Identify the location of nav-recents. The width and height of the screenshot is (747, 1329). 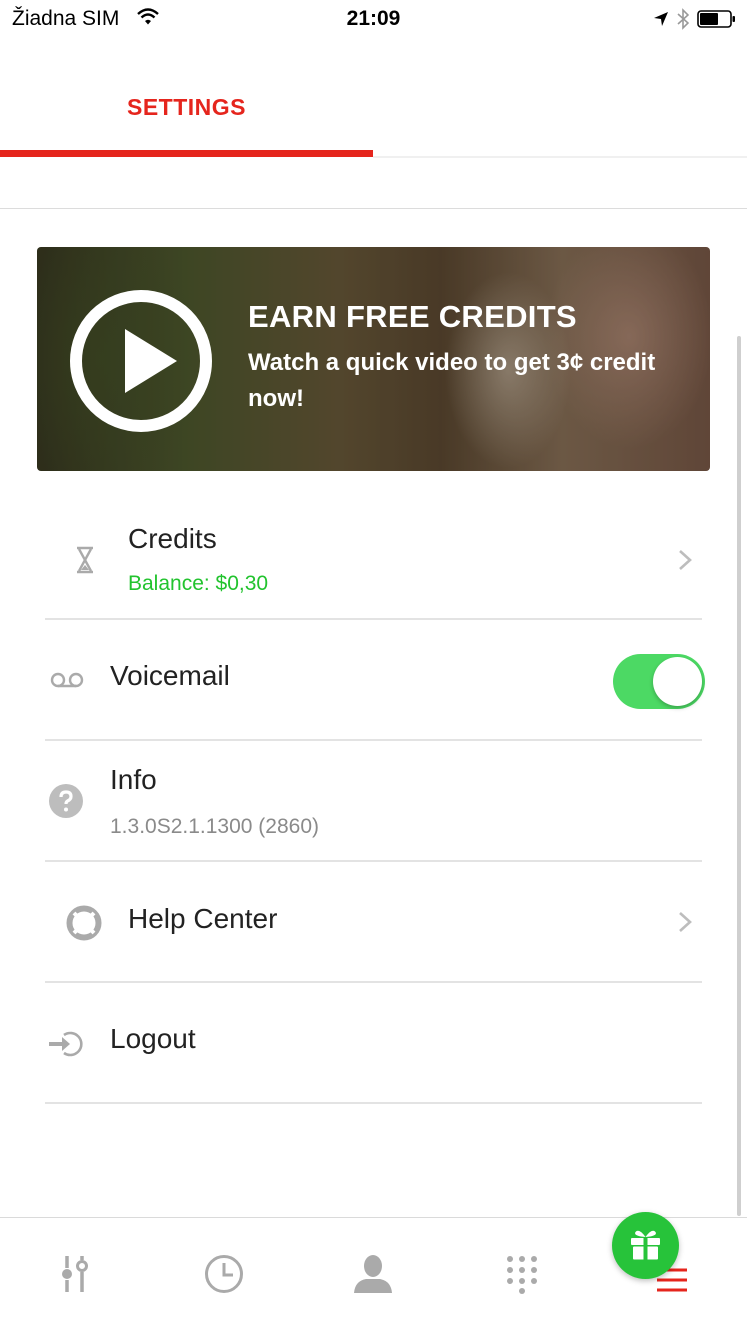
(223, 1273).